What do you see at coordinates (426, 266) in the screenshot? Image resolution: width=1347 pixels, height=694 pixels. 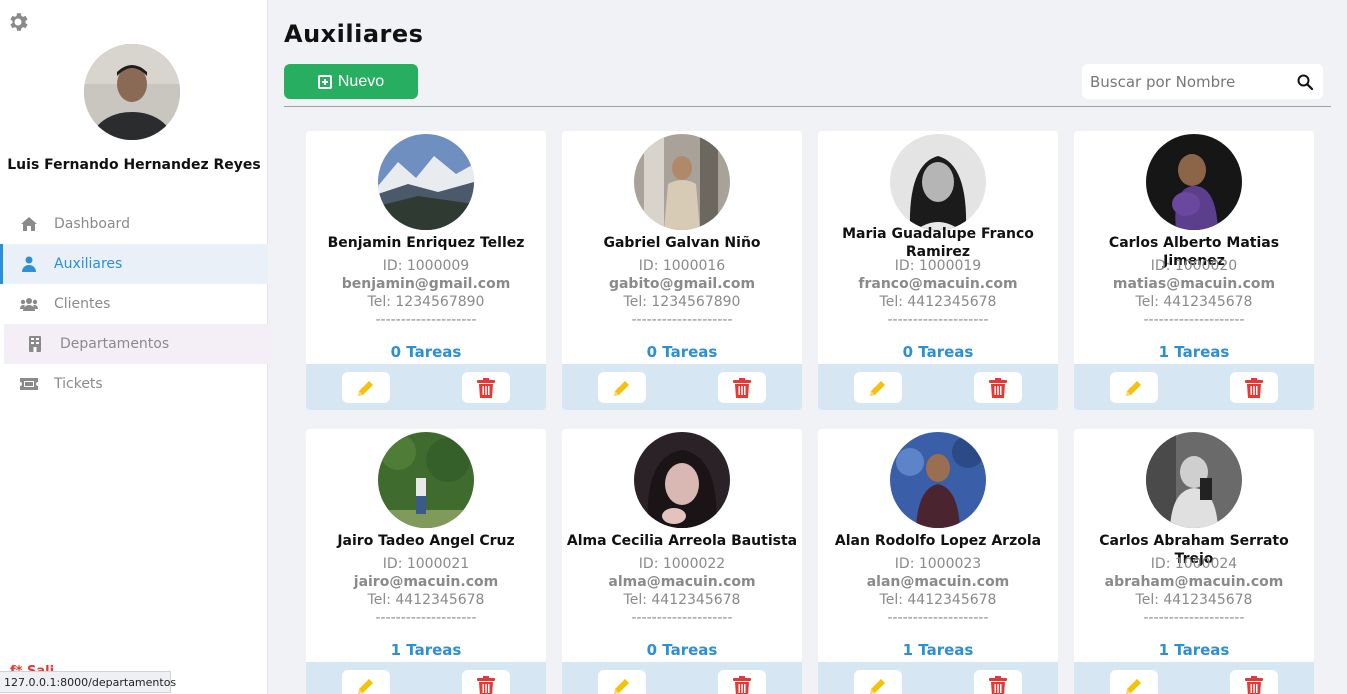 I see `card-id: ID: 1000009` at bounding box center [426, 266].